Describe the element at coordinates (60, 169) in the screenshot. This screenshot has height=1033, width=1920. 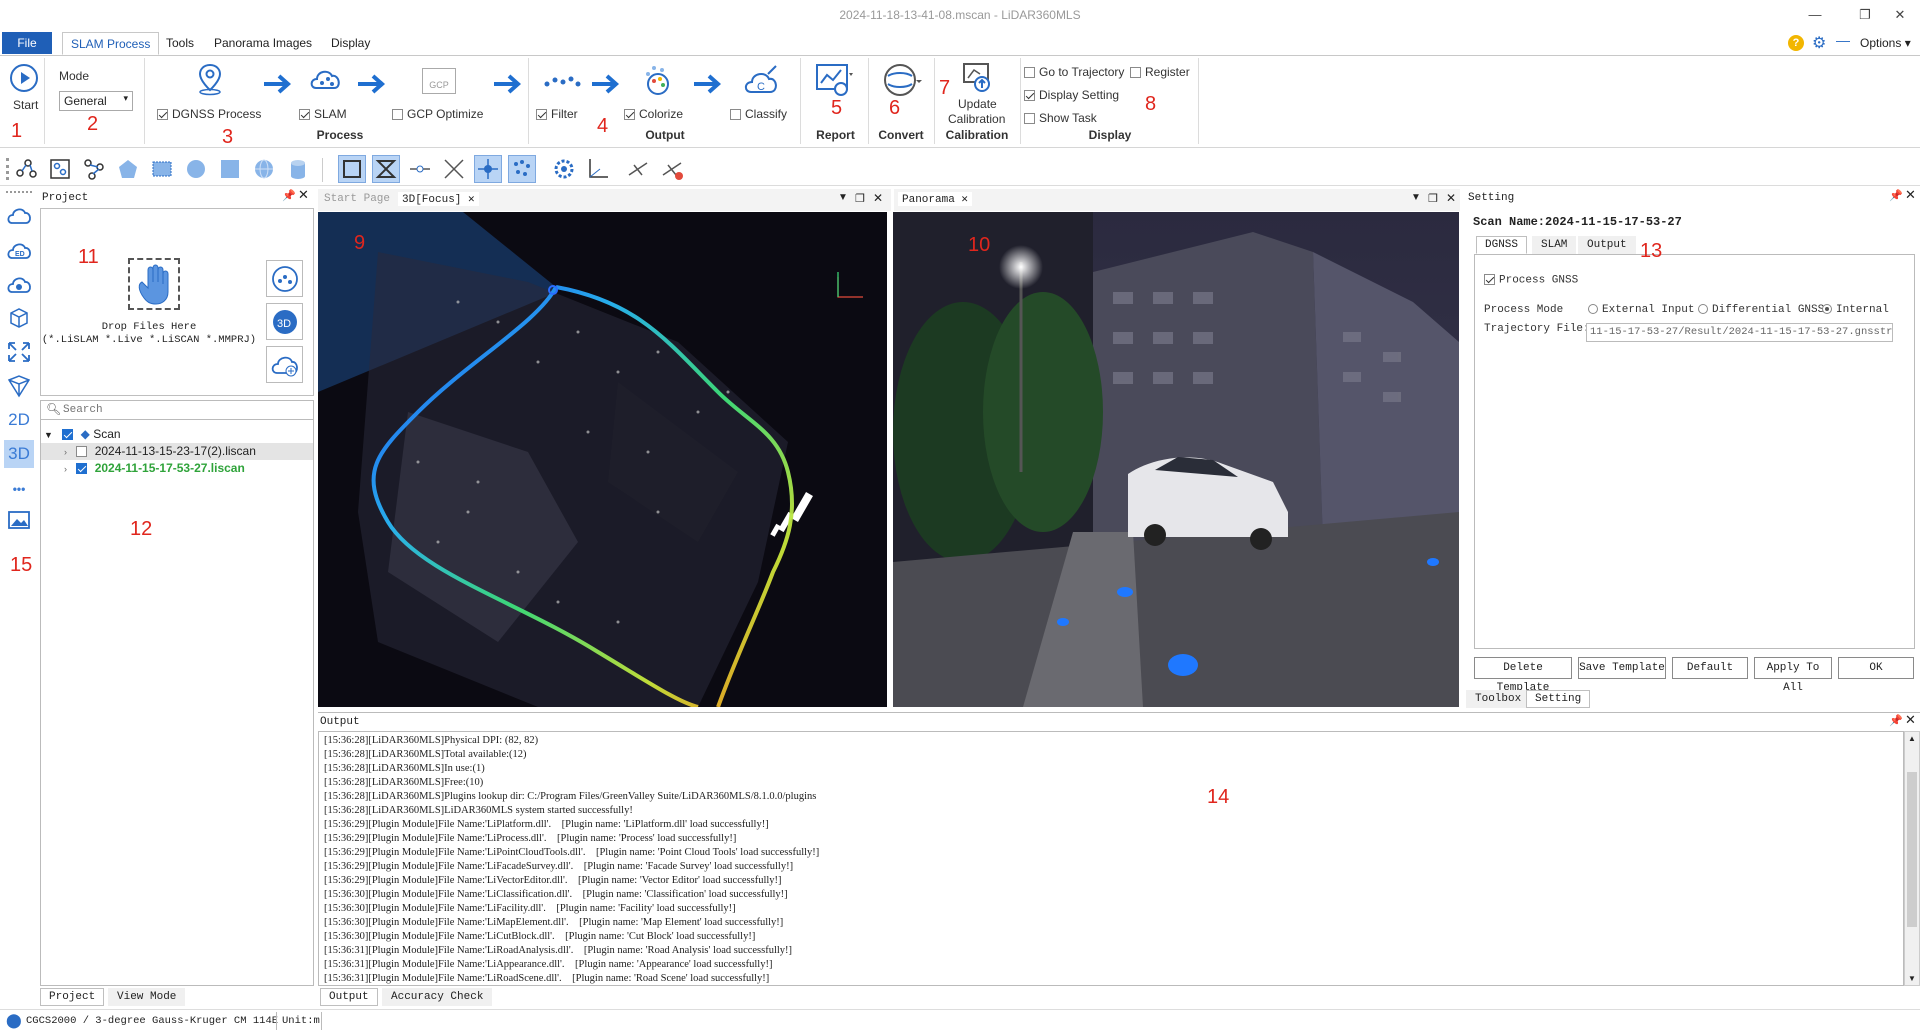
I see `select-box-icon` at that location.